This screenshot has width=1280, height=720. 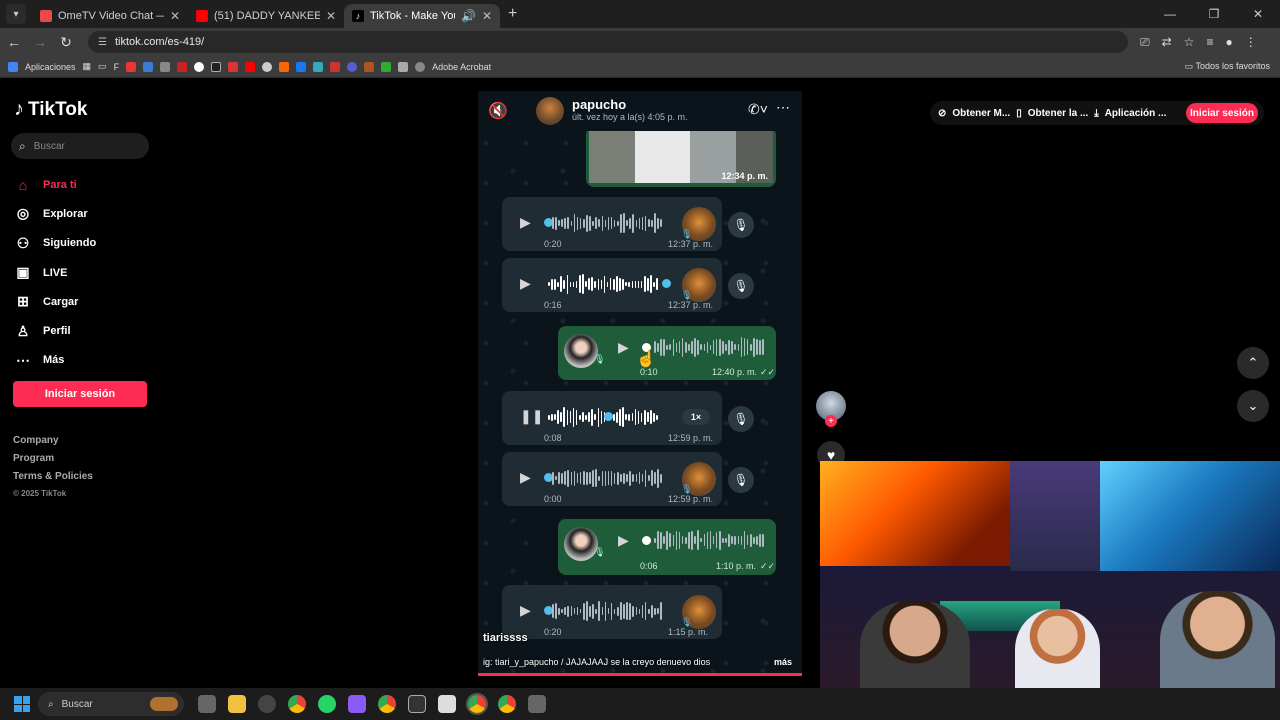 I want to click on speaker-icon: 🔊, so click(x=468, y=16).